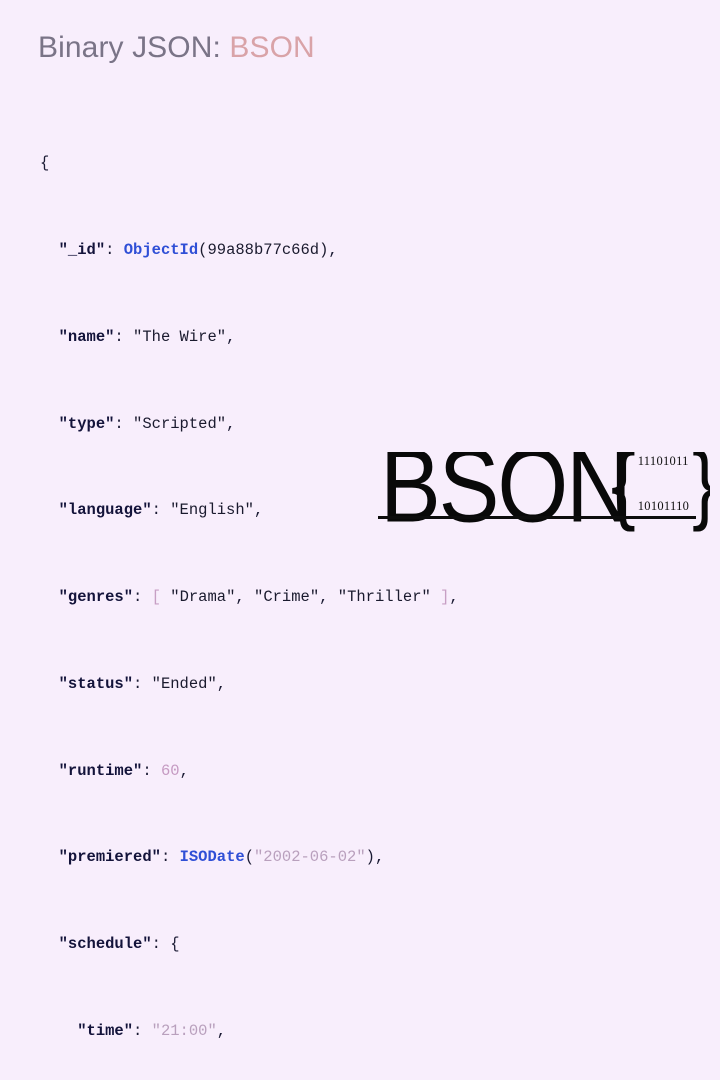  I want to click on code-line: "_id": ObjectId(99a88b77c66d),, so click(360, 251).